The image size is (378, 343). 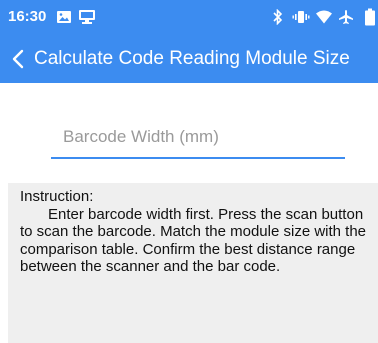 I want to click on back-button, so click(x=18, y=59).